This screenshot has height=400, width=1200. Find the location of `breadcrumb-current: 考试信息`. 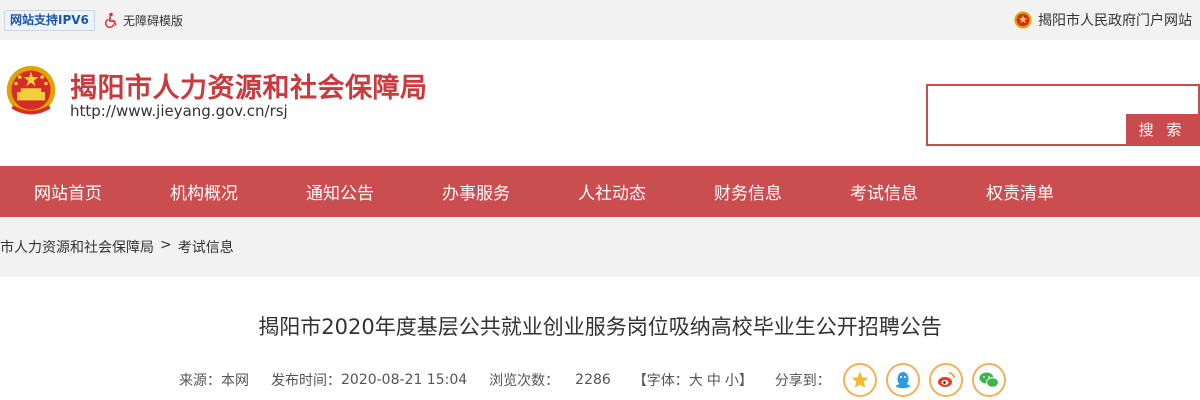

breadcrumb-current: 考试信息 is located at coordinates (206, 247).